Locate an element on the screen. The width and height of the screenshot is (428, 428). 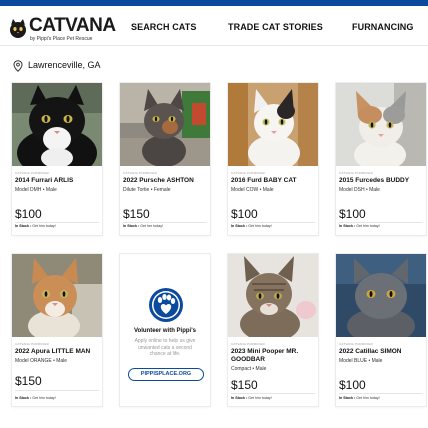
paw-heart-icon is located at coordinates (166, 305).